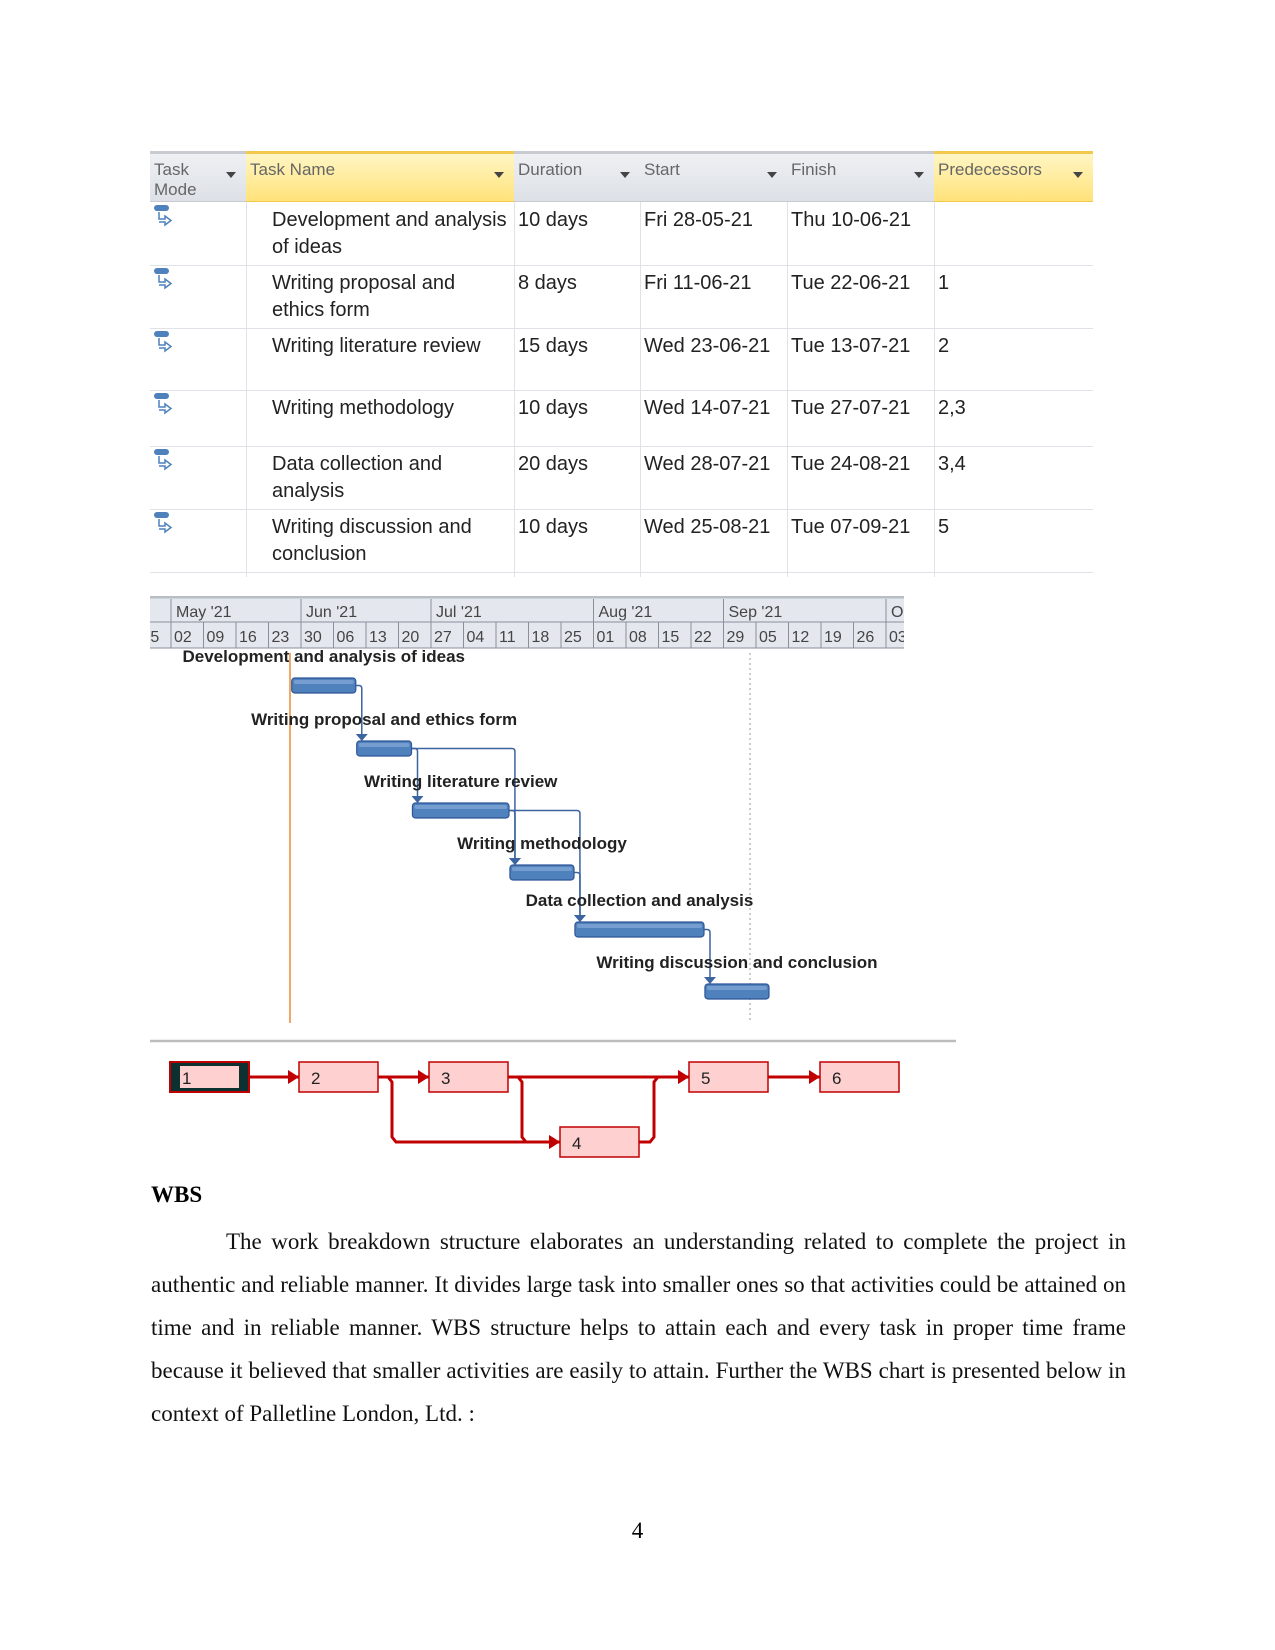 The width and height of the screenshot is (1275, 1650). Describe the element at coordinates (860, 527) in the screenshot. I see `task-finish-cell: Tue 07-09-21` at that location.